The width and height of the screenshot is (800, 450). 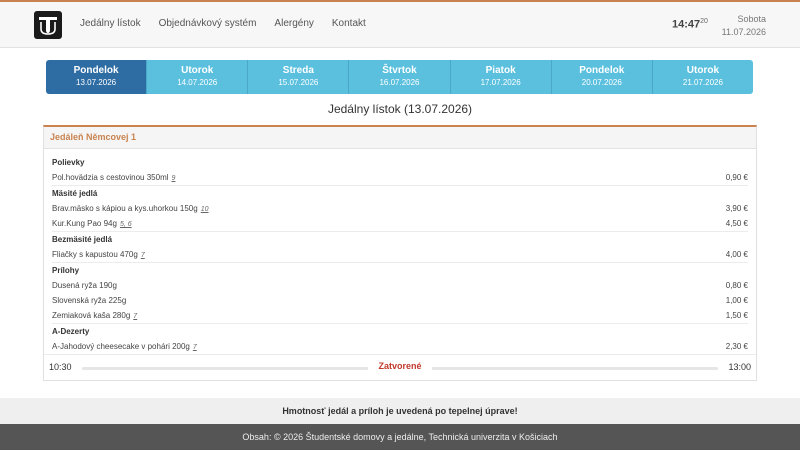 What do you see at coordinates (399, 82) in the screenshot?
I see `day-tab-date: 16.07.2026` at bounding box center [399, 82].